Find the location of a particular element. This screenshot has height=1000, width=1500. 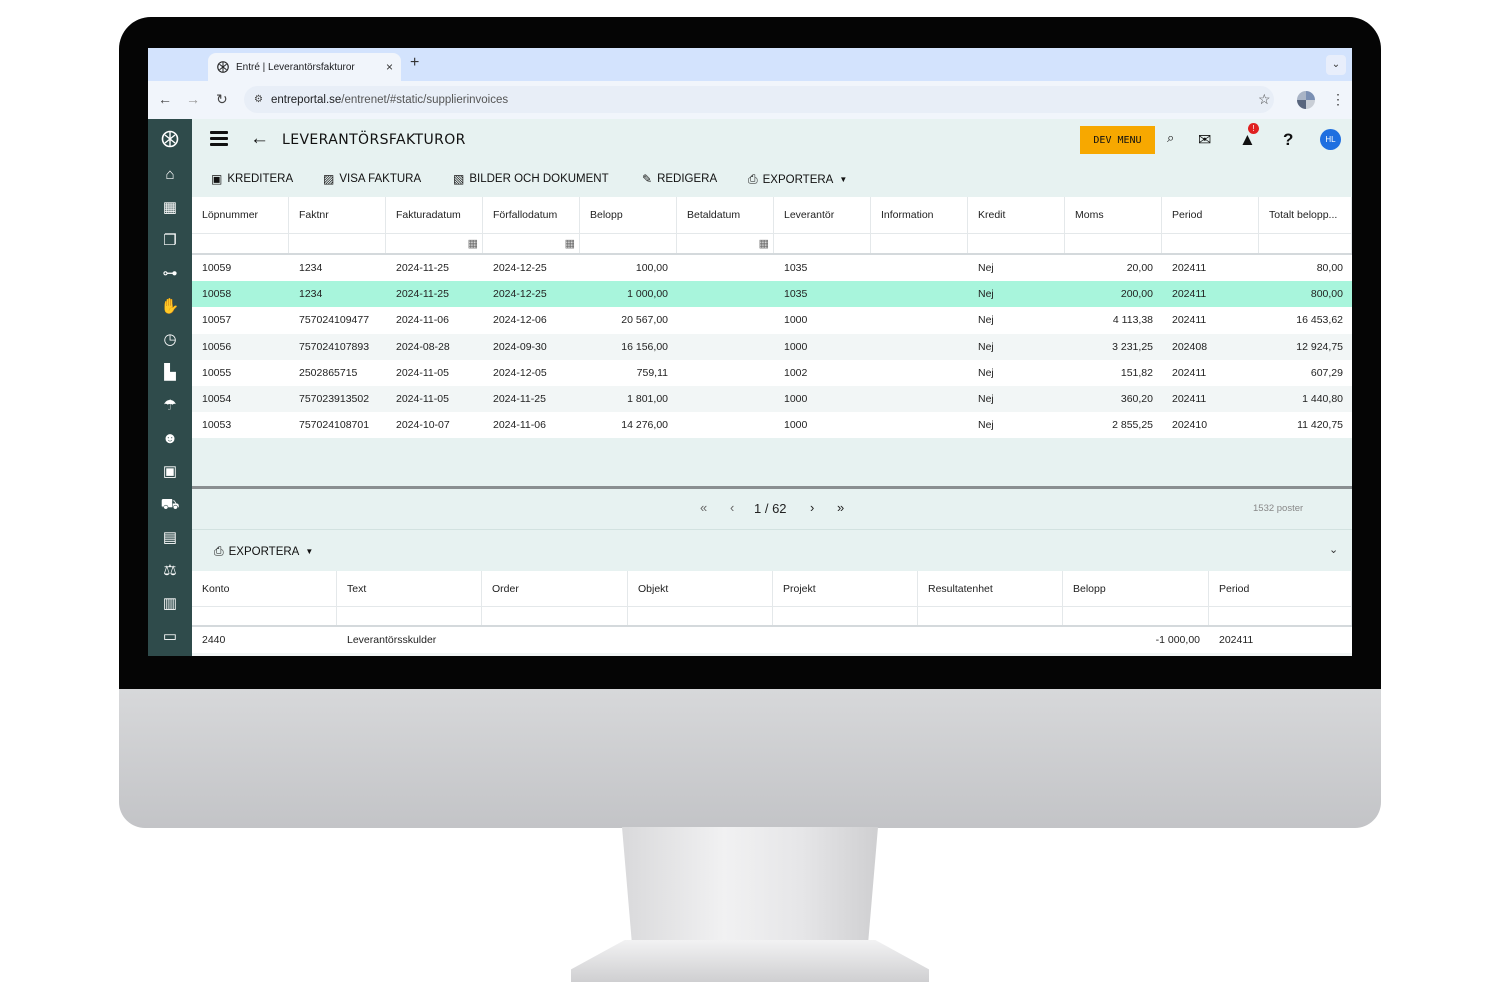

entre-logo-icon is located at coordinates (170, 139).